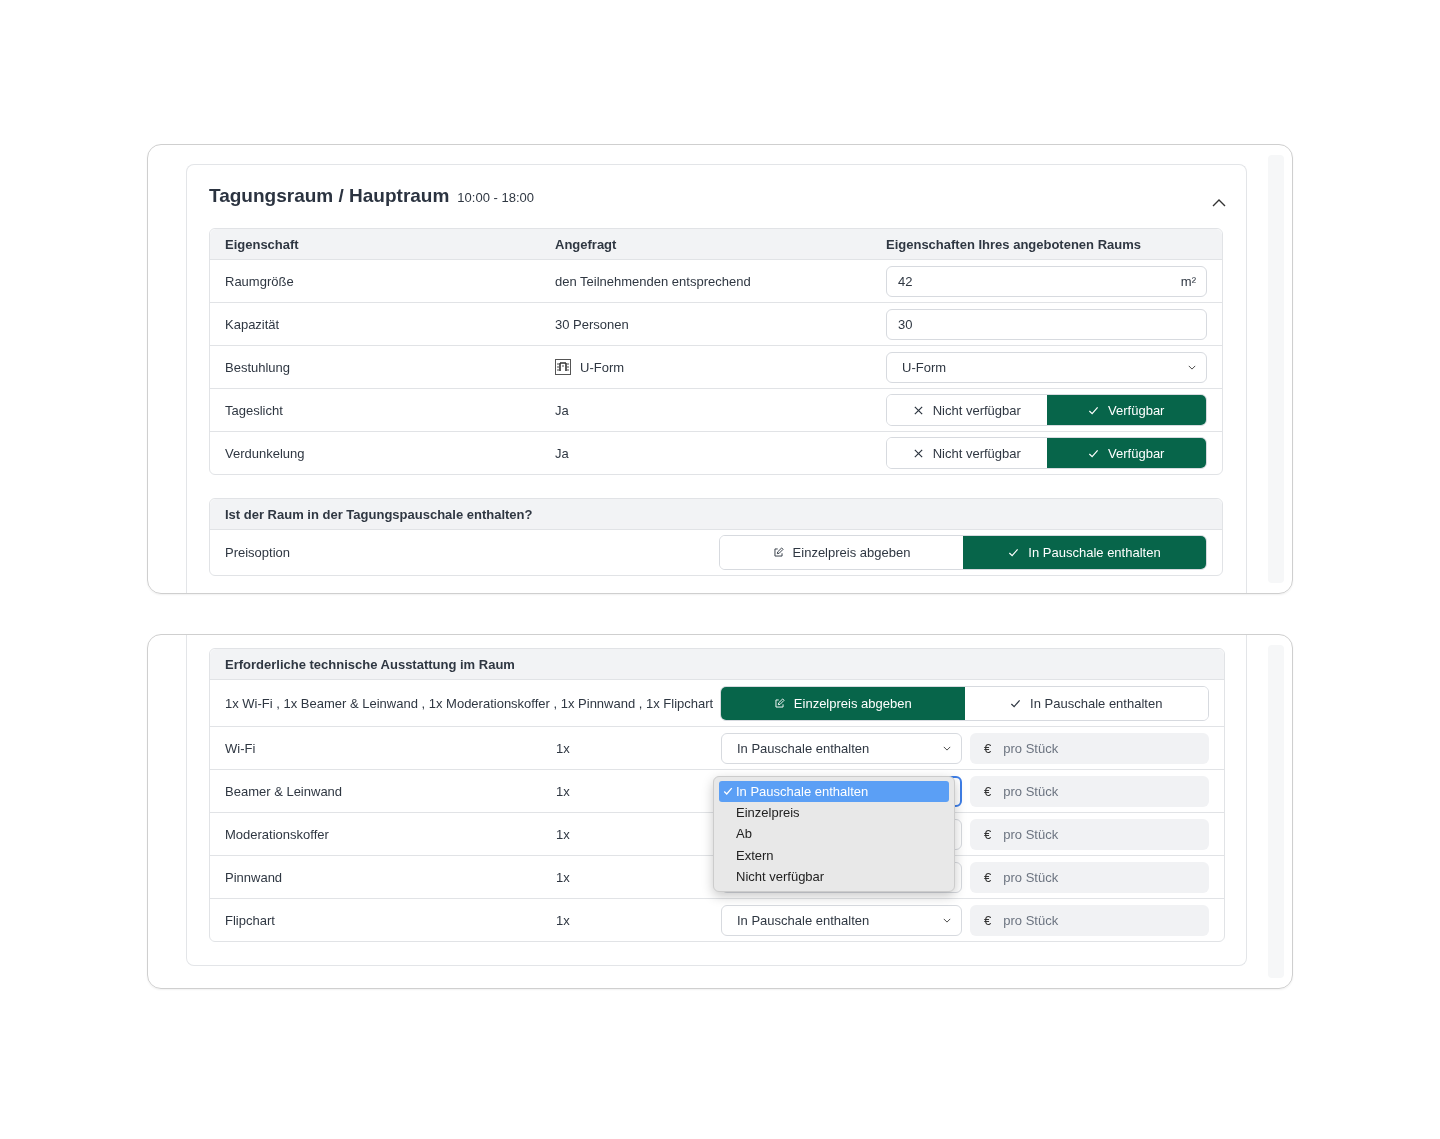 The width and height of the screenshot is (1440, 1139). I want to click on table-cell-text: Raumgröße, so click(260, 281).